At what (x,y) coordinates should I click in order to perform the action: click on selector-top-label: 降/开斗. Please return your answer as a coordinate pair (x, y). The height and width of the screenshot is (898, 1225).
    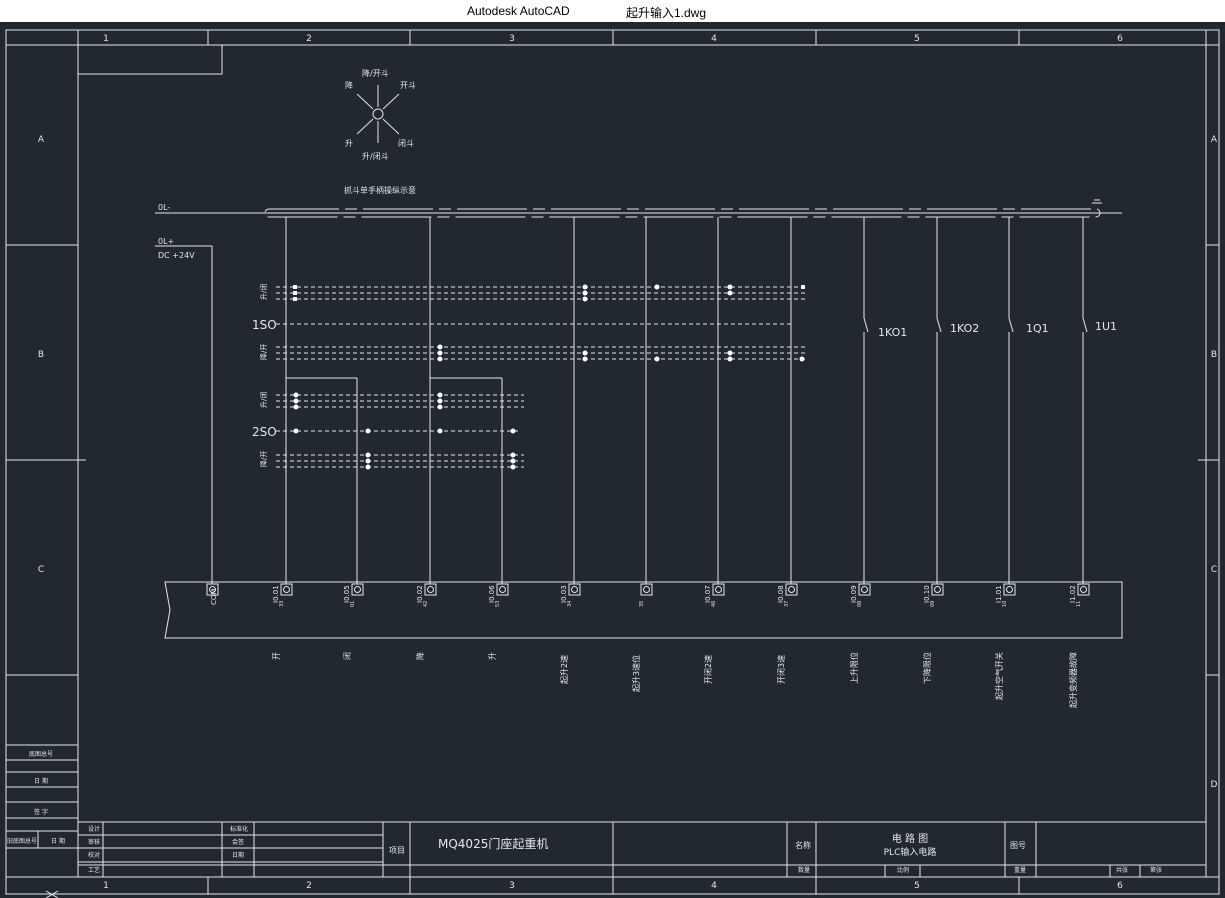
    Looking at the image, I should click on (375, 73).